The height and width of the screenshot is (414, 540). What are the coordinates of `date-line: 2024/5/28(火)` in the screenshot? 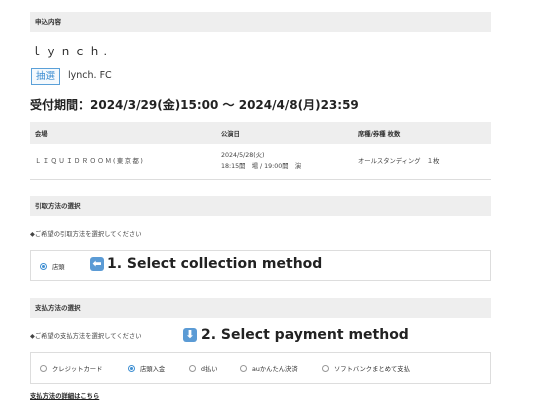 It's located at (243, 156).